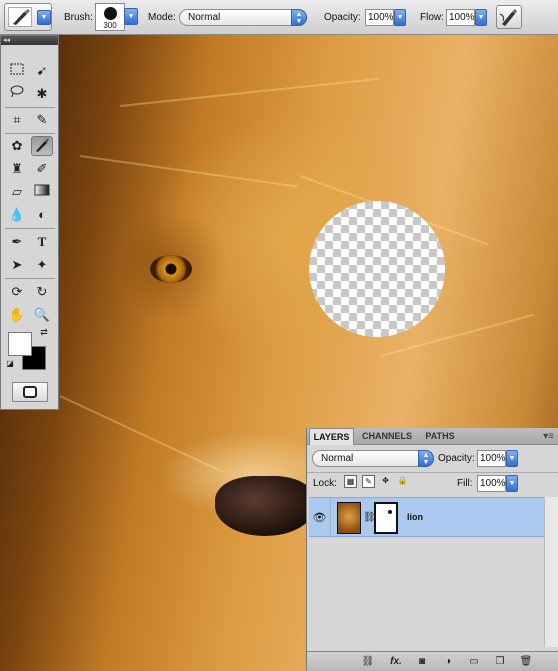  What do you see at coordinates (10, 364) in the screenshot?
I see `default-colors-icon: ◪` at bounding box center [10, 364].